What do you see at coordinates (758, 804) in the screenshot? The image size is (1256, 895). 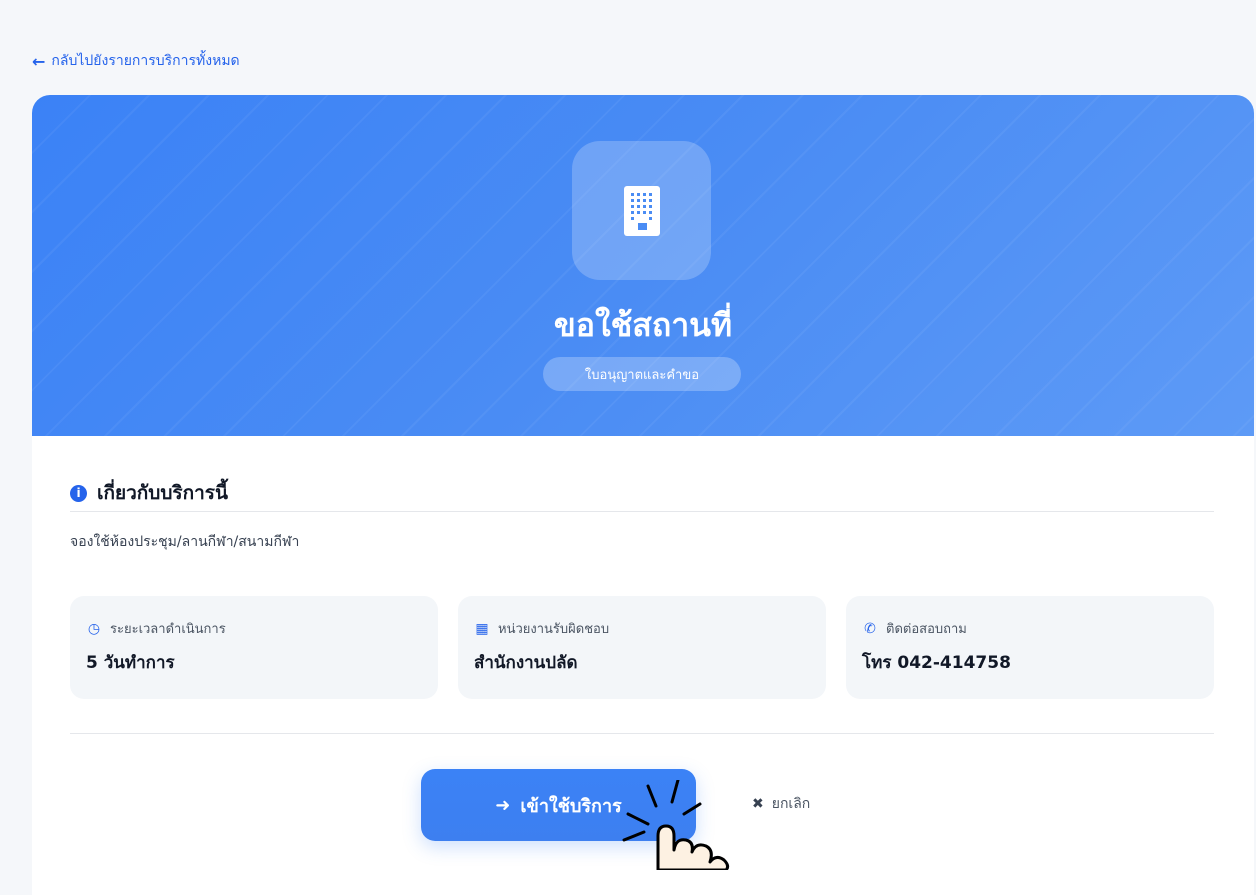 I see `close-icon: ✖` at bounding box center [758, 804].